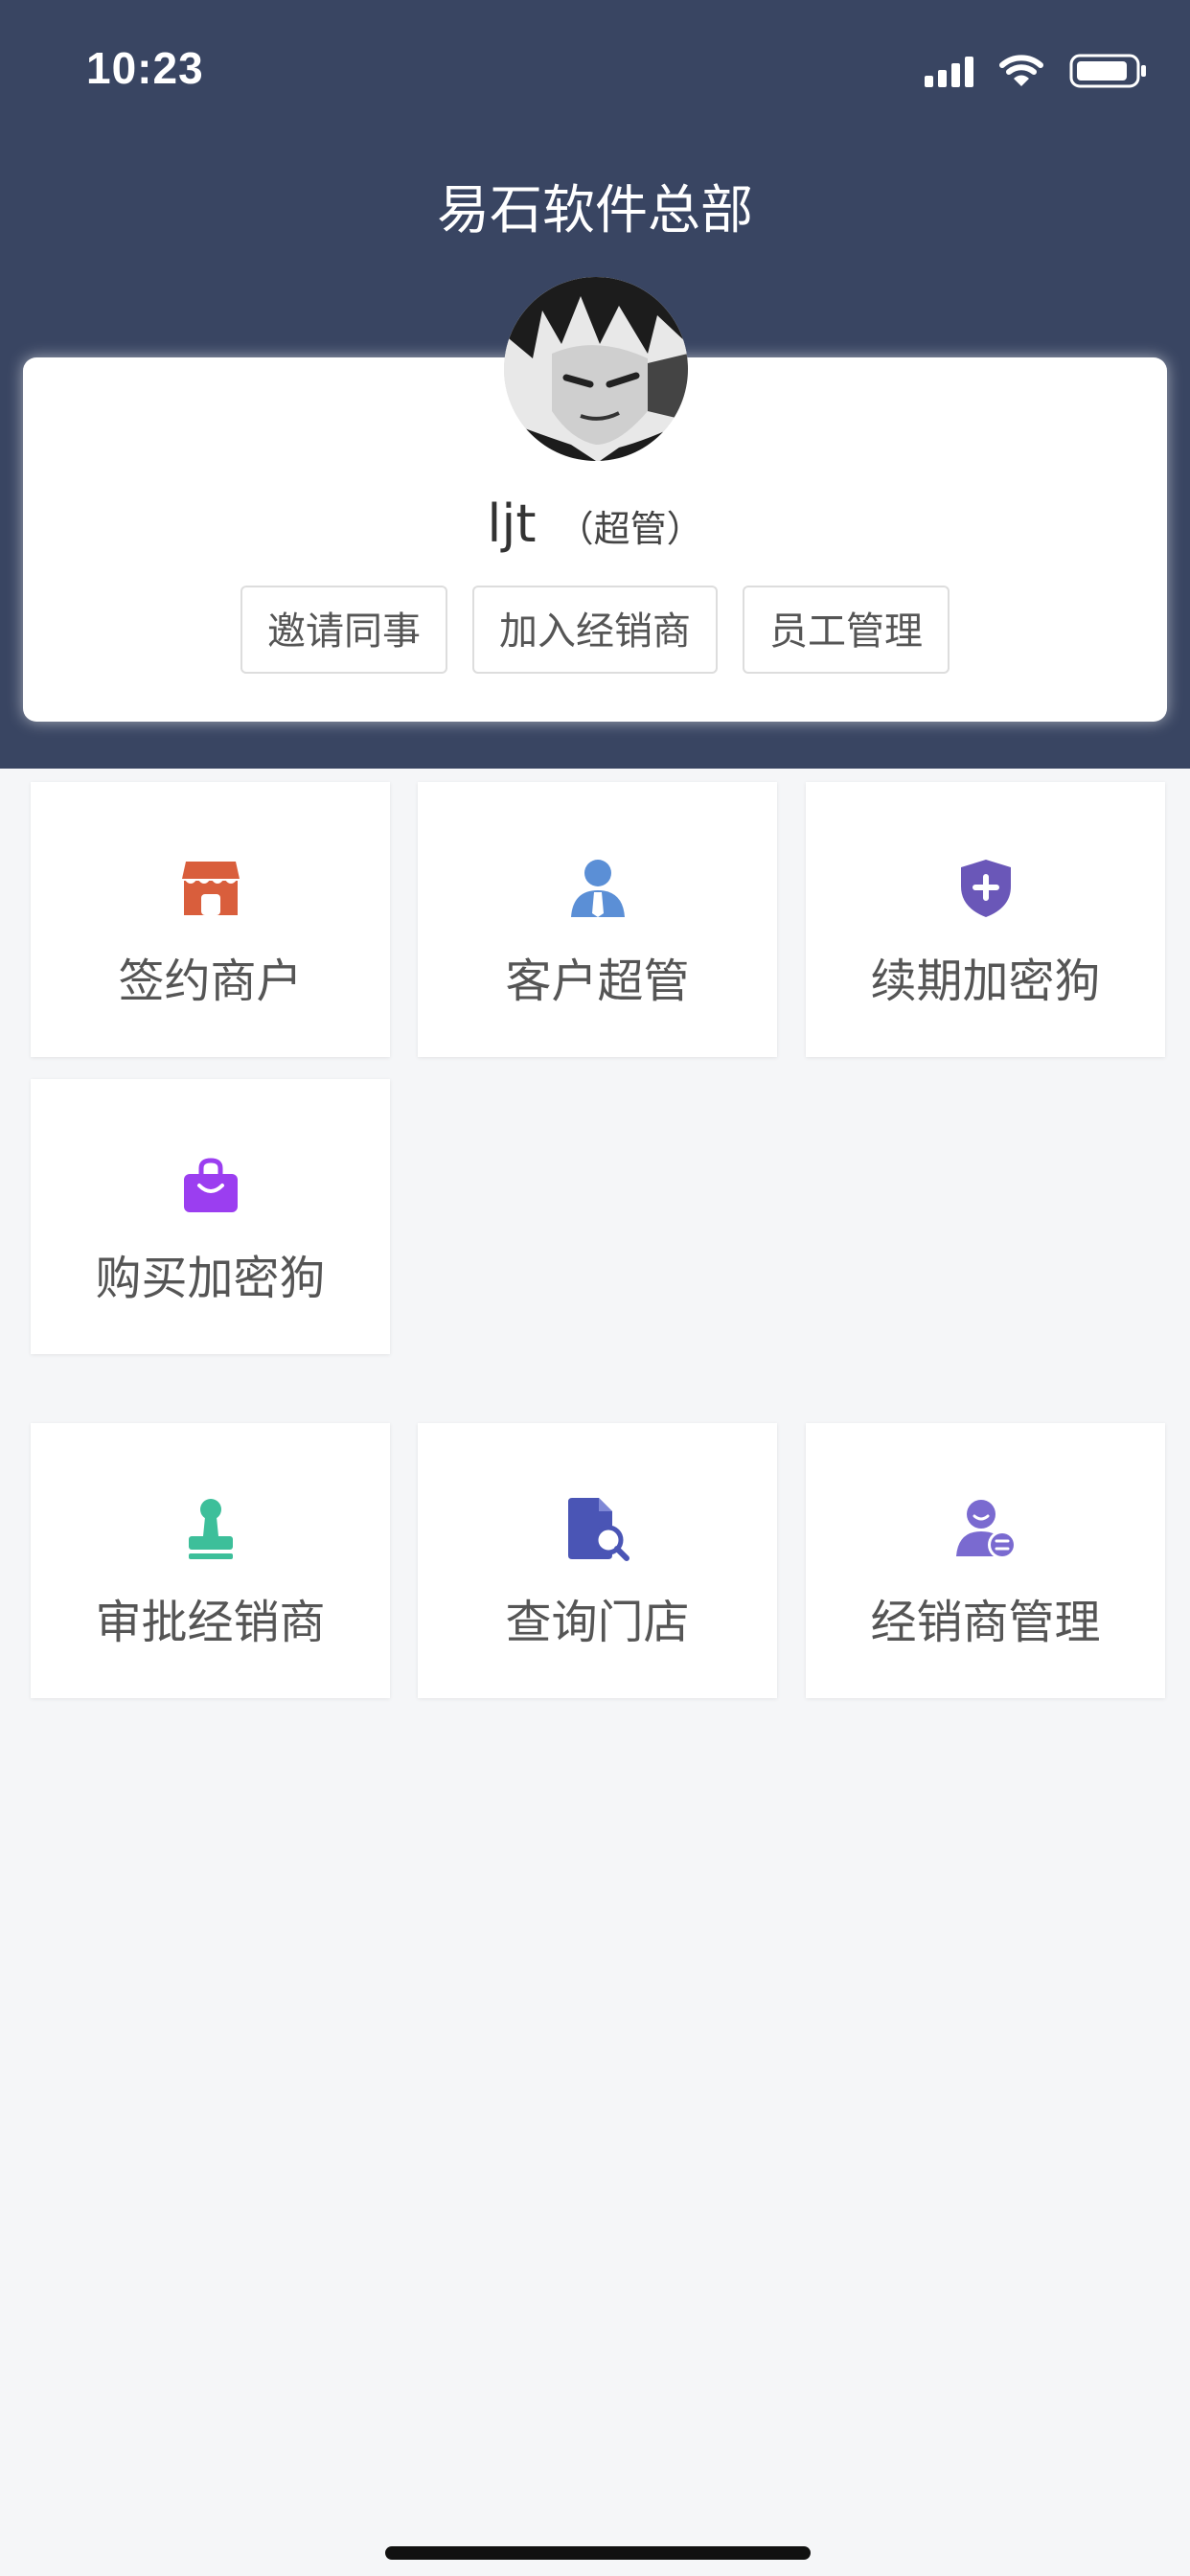 This screenshot has height=2576, width=1190. What do you see at coordinates (343, 630) in the screenshot?
I see `invite-colleague-button: 邀请同事` at bounding box center [343, 630].